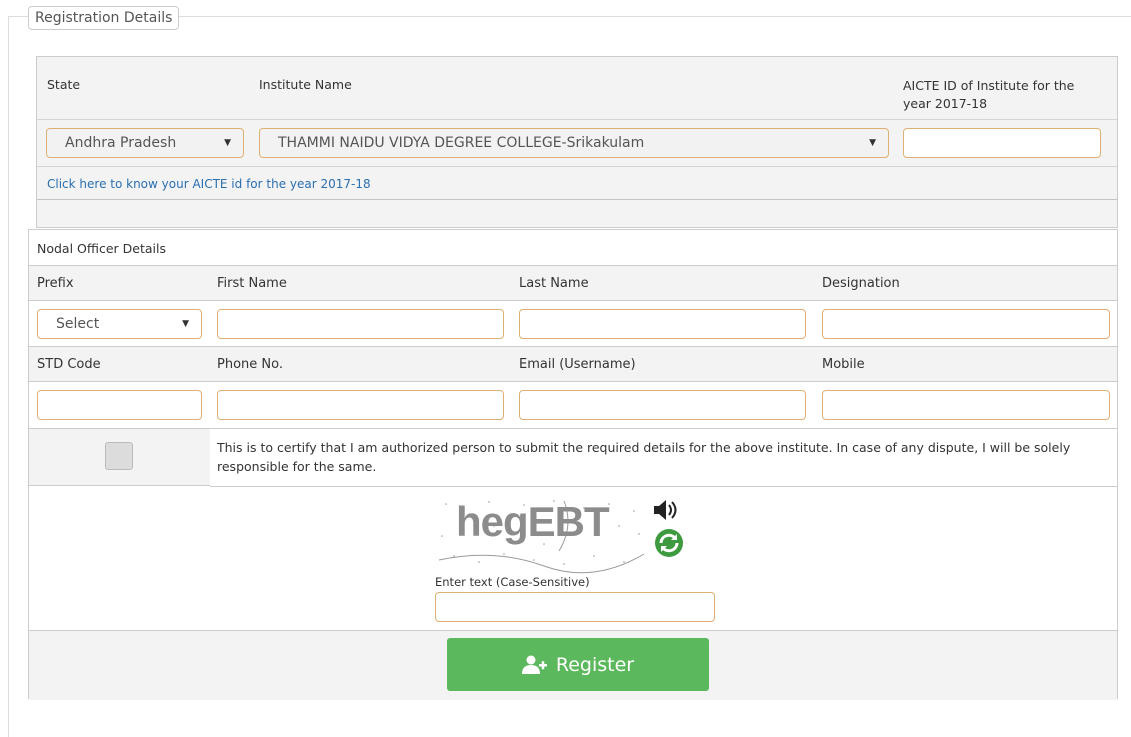 This screenshot has height=737, width=1131. I want to click on designation-input, so click(966, 324).